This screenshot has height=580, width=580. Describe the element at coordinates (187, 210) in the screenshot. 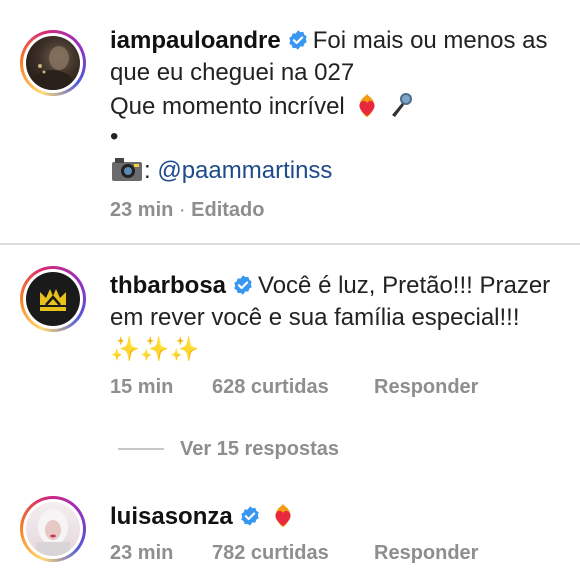

I see `comment-meta: 23 min · Editado` at that location.